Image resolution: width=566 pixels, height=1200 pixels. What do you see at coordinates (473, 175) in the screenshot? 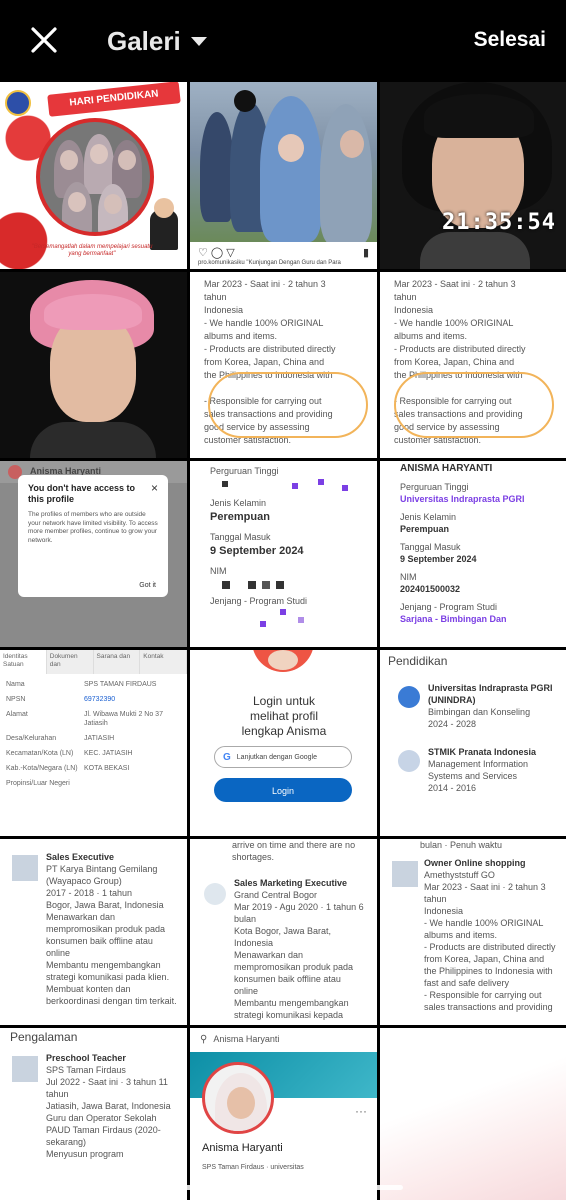
I see `photo-tile-3: 21:35:54` at bounding box center [473, 175].